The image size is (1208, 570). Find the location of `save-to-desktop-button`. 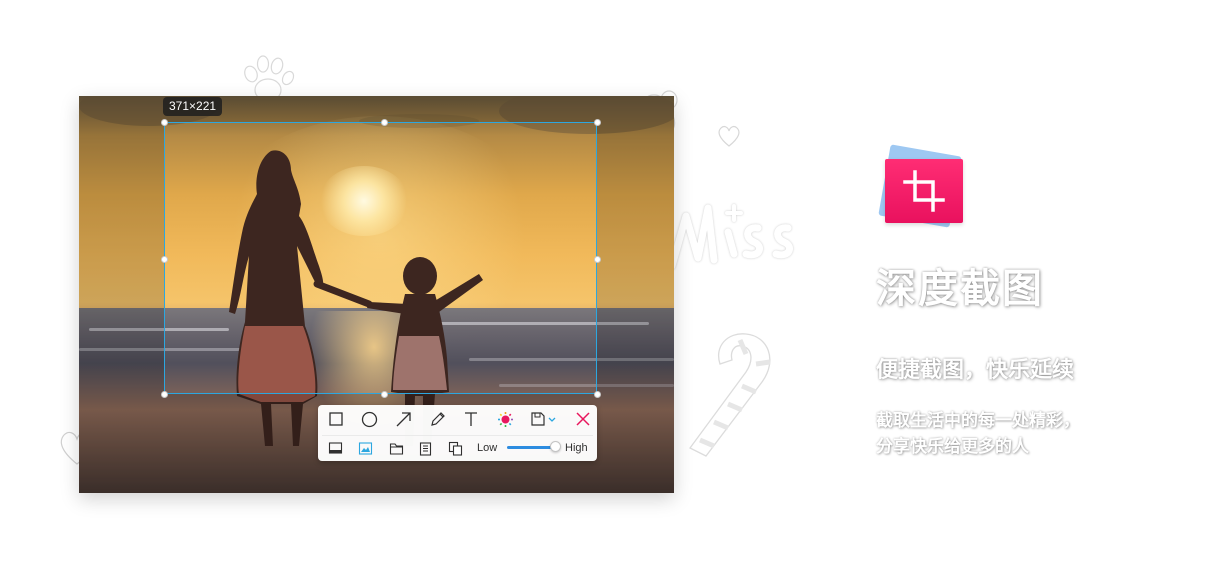

save-to-desktop-button is located at coordinates (335, 448).